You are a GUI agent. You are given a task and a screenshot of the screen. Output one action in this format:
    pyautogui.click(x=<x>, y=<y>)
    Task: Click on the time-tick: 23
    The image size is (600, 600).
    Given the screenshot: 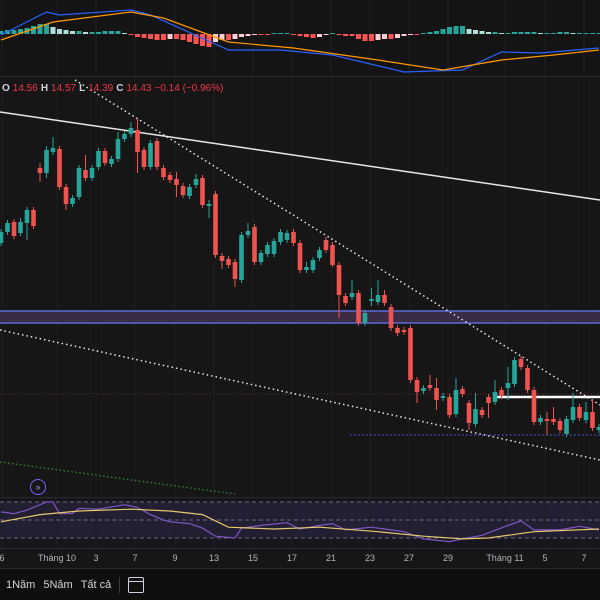 What is the action you would take?
    pyautogui.click(x=370, y=558)
    